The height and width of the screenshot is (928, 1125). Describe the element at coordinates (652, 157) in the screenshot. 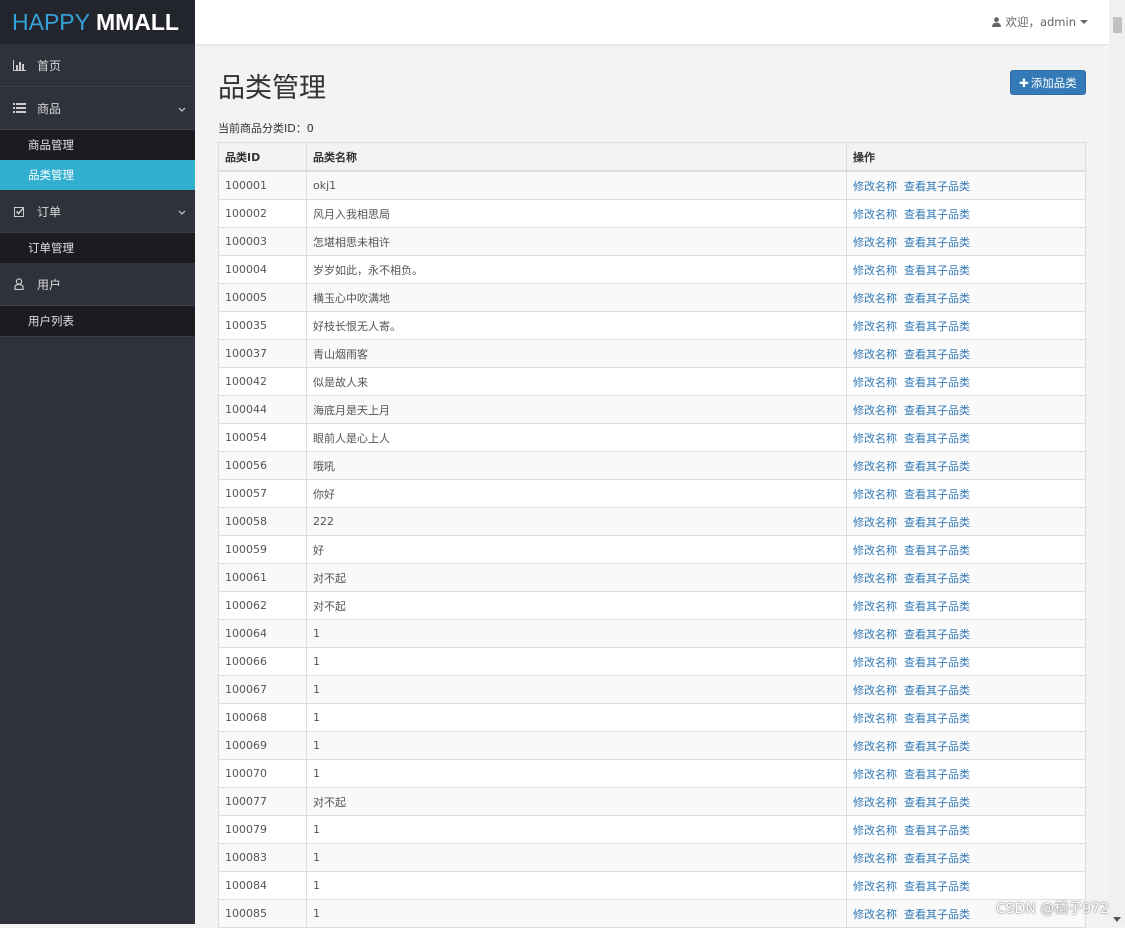

I see `table-header-row: 品类ID 品类名称 操作` at that location.